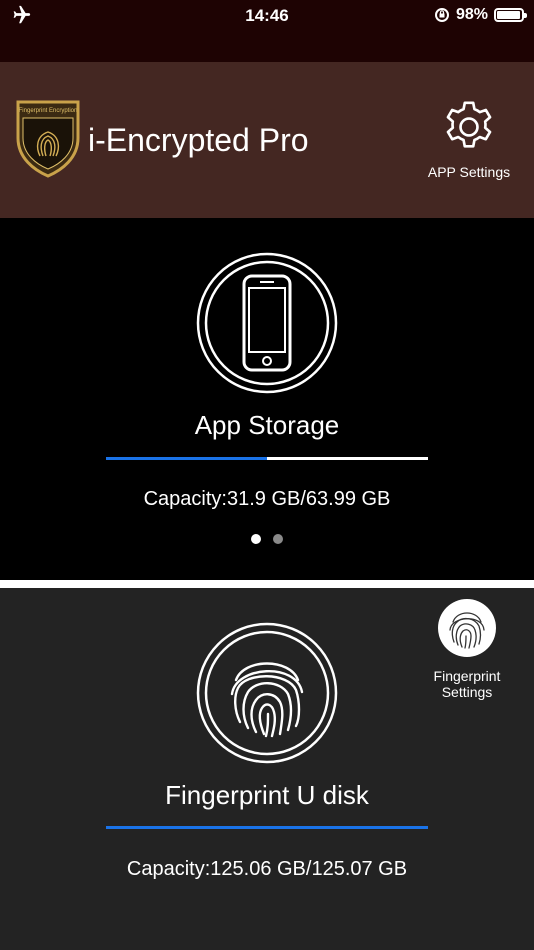 This screenshot has height=950, width=534. What do you see at coordinates (267, 425) in the screenshot?
I see `app-storage-title: App Storage` at bounding box center [267, 425].